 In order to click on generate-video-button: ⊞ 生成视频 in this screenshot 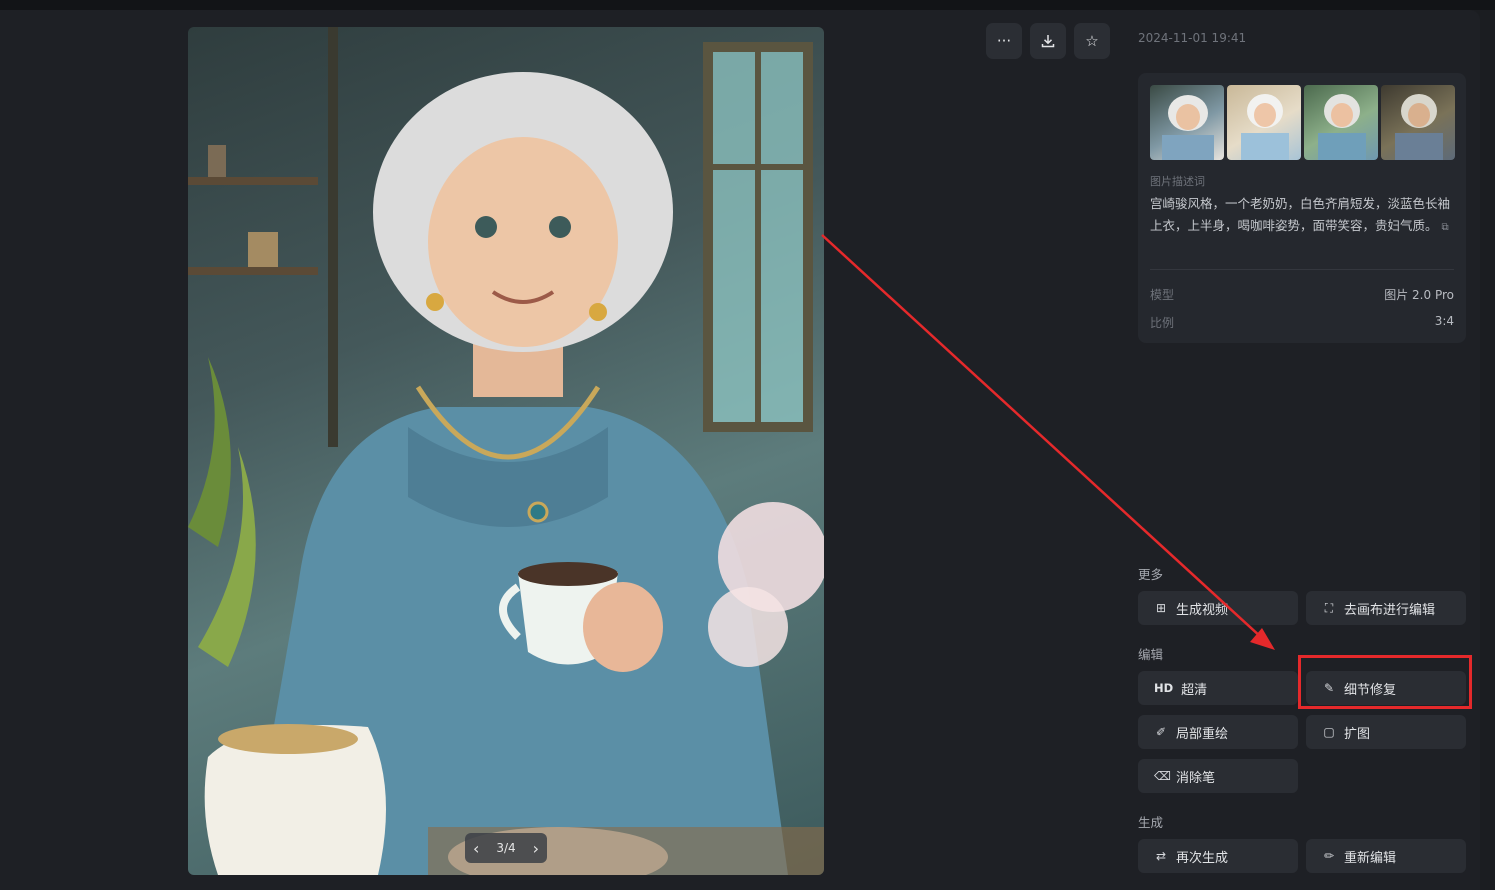, I will do `click(1218, 608)`.